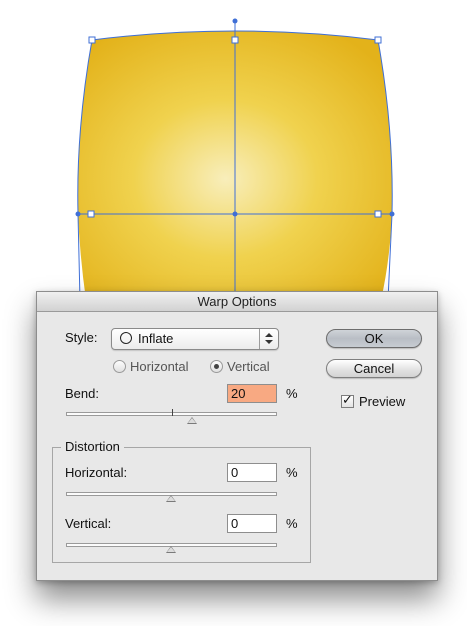 The image size is (467, 626). What do you see at coordinates (292, 393) in the screenshot?
I see `bend-unit: %` at bounding box center [292, 393].